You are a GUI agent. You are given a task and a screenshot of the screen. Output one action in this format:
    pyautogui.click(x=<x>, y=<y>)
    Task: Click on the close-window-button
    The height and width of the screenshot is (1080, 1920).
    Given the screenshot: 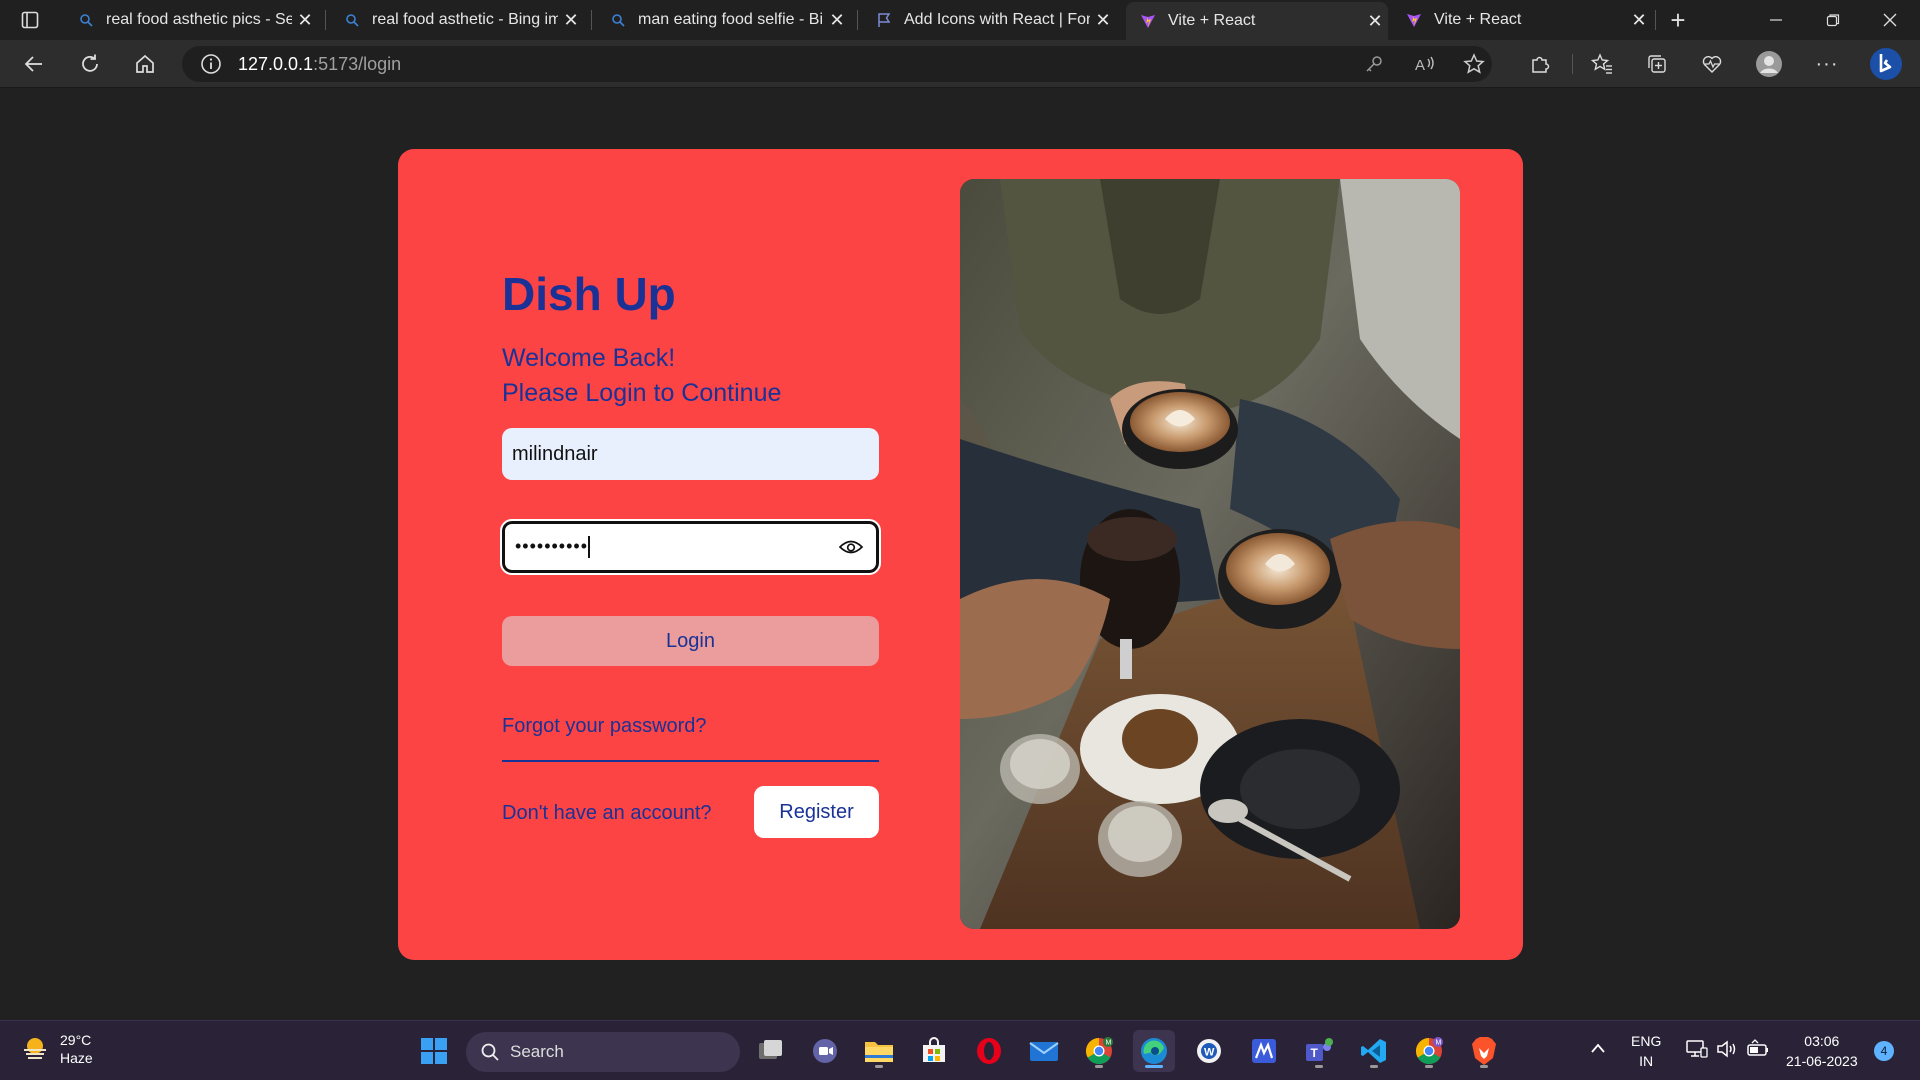 What is the action you would take?
    pyautogui.click(x=1890, y=20)
    